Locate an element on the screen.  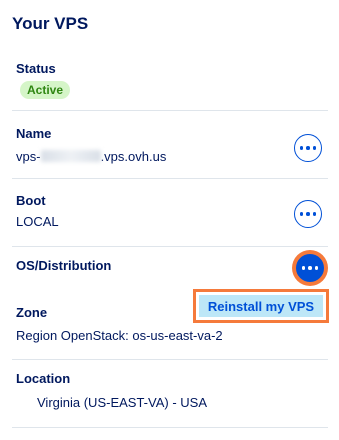
name-label: Name is located at coordinates (34, 133).